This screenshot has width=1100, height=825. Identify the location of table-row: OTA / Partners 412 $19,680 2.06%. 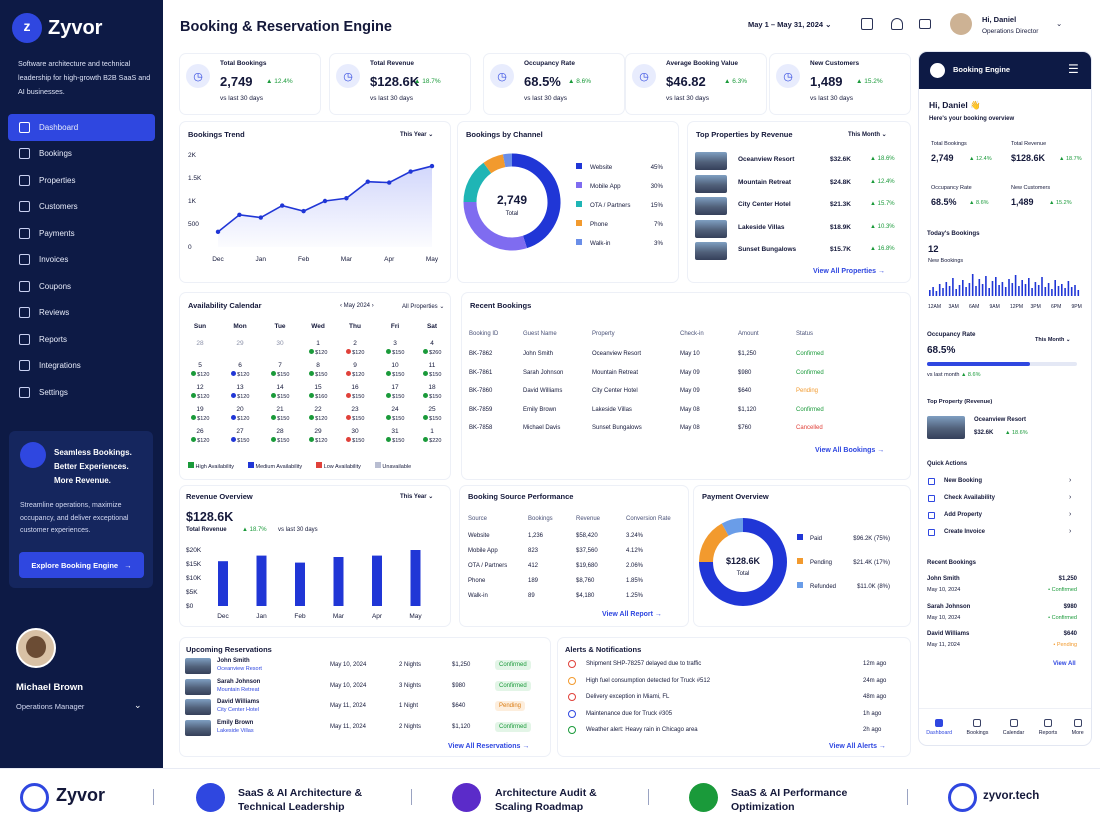
(577, 565).